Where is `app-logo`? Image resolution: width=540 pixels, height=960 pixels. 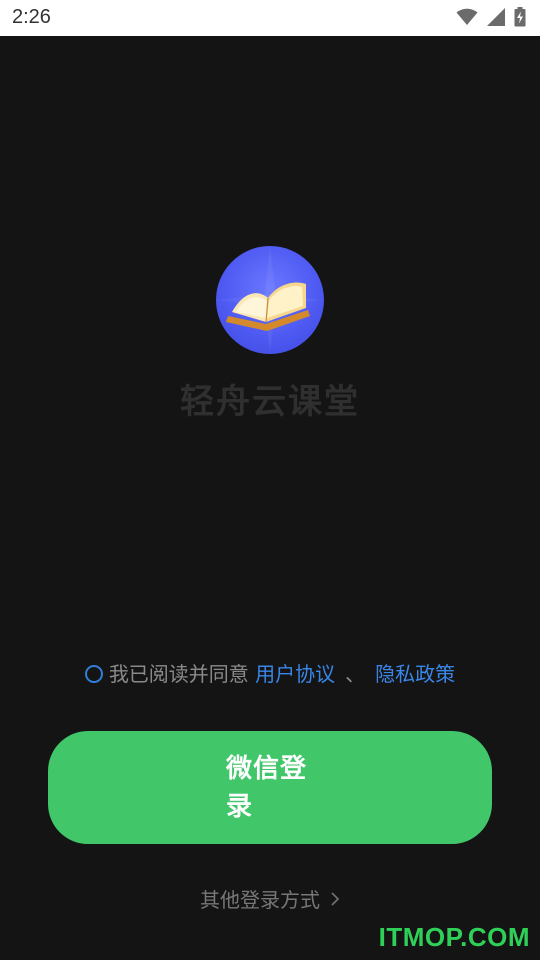 app-logo is located at coordinates (270, 300).